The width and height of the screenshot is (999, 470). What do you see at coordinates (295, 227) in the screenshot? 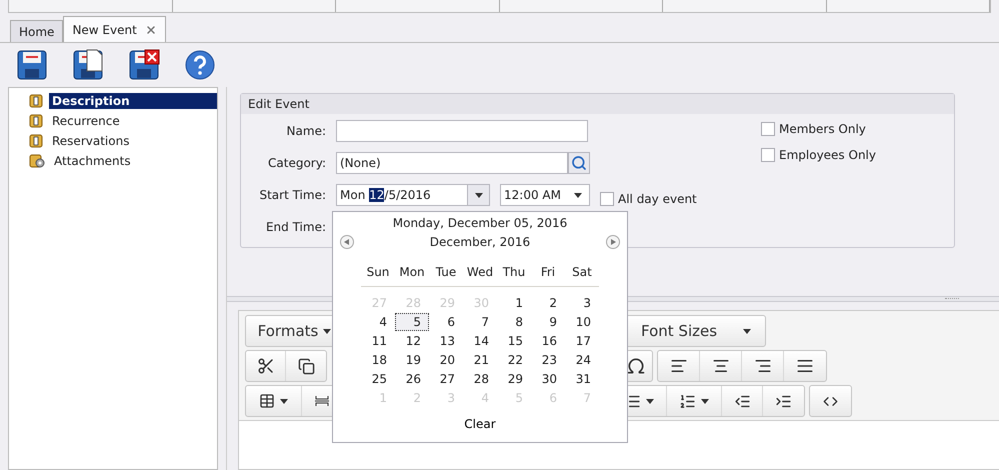
I see `field-label: End Time:` at bounding box center [295, 227].